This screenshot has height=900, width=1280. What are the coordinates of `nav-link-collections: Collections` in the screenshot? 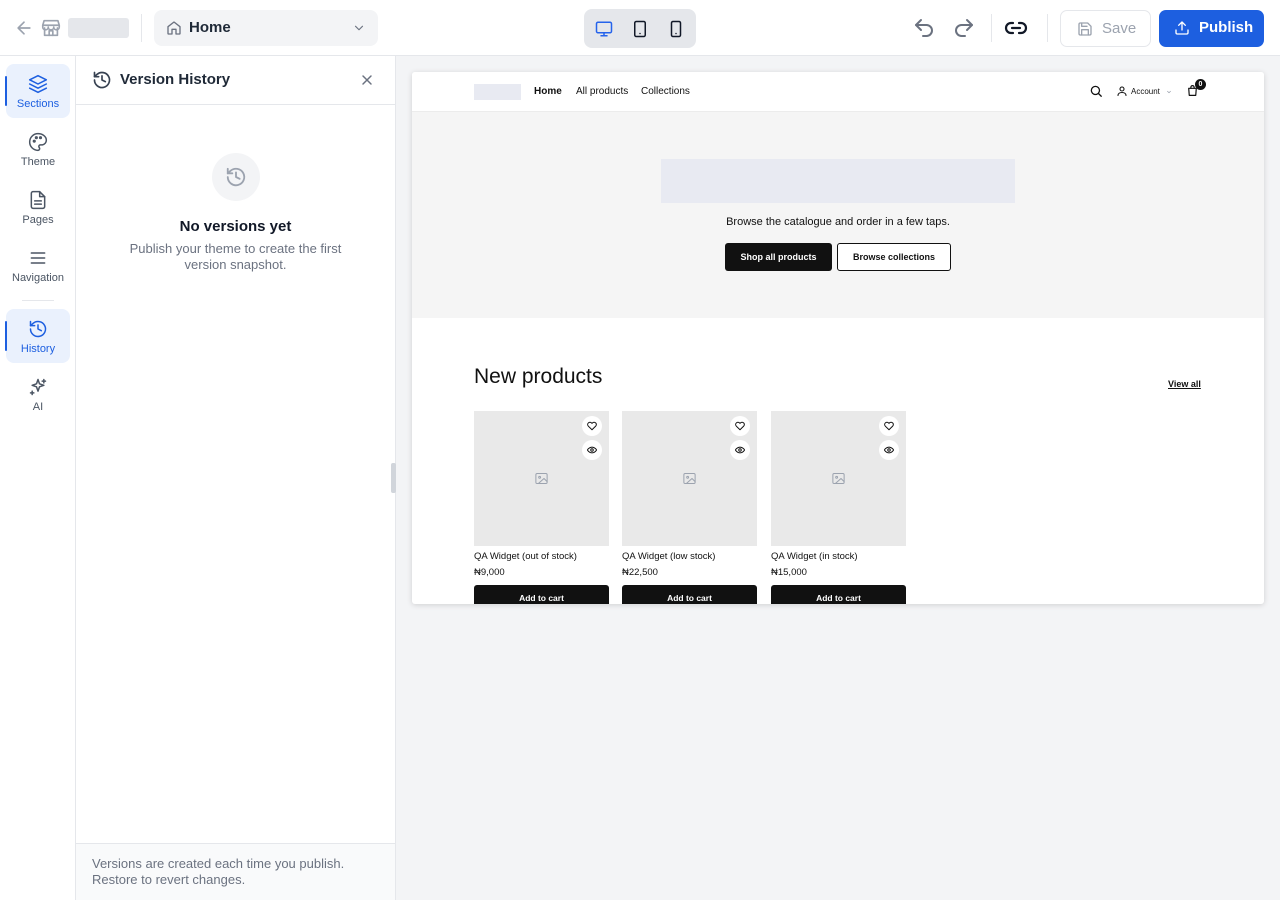 It's located at (665, 91).